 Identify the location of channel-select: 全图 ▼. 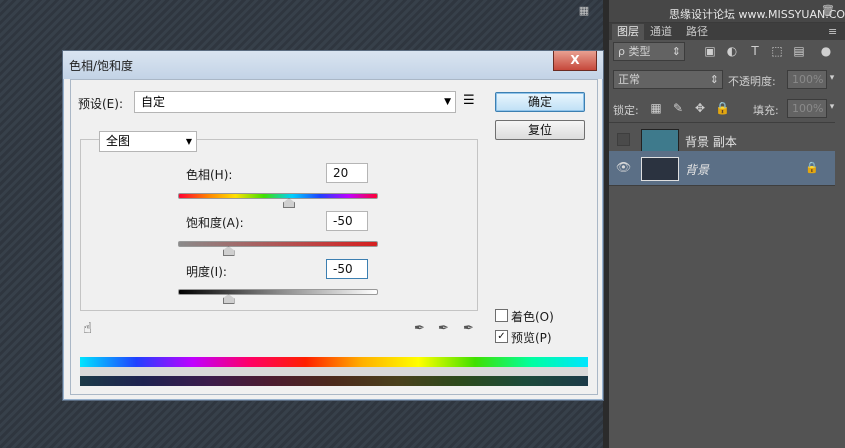
(148, 141).